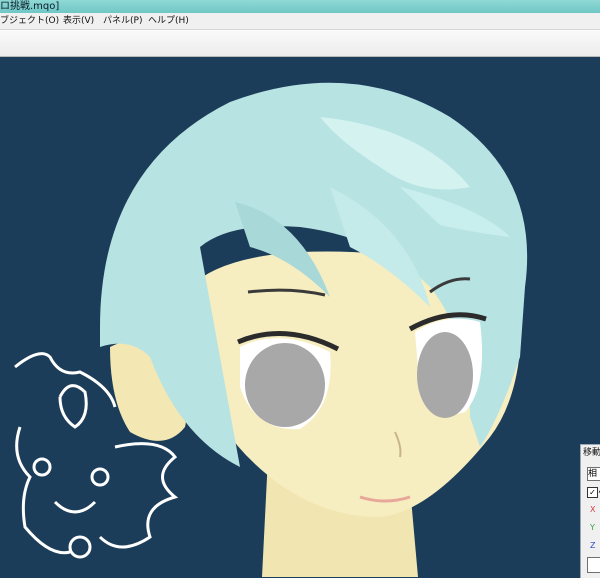 This screenshot has width=600, height=578. What do you see at coordinates (591, 453) in the screenshot?
I see `panel-title: 移動` at bounding box center [591, 453].